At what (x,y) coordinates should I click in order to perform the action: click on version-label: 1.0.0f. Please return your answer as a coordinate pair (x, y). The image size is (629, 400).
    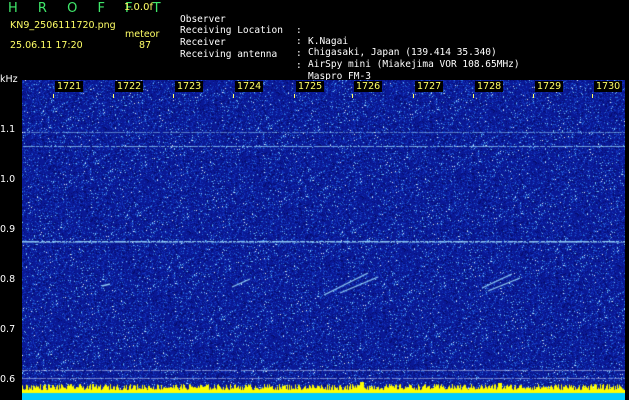
    Looking at the image, I should click on (138, 7).